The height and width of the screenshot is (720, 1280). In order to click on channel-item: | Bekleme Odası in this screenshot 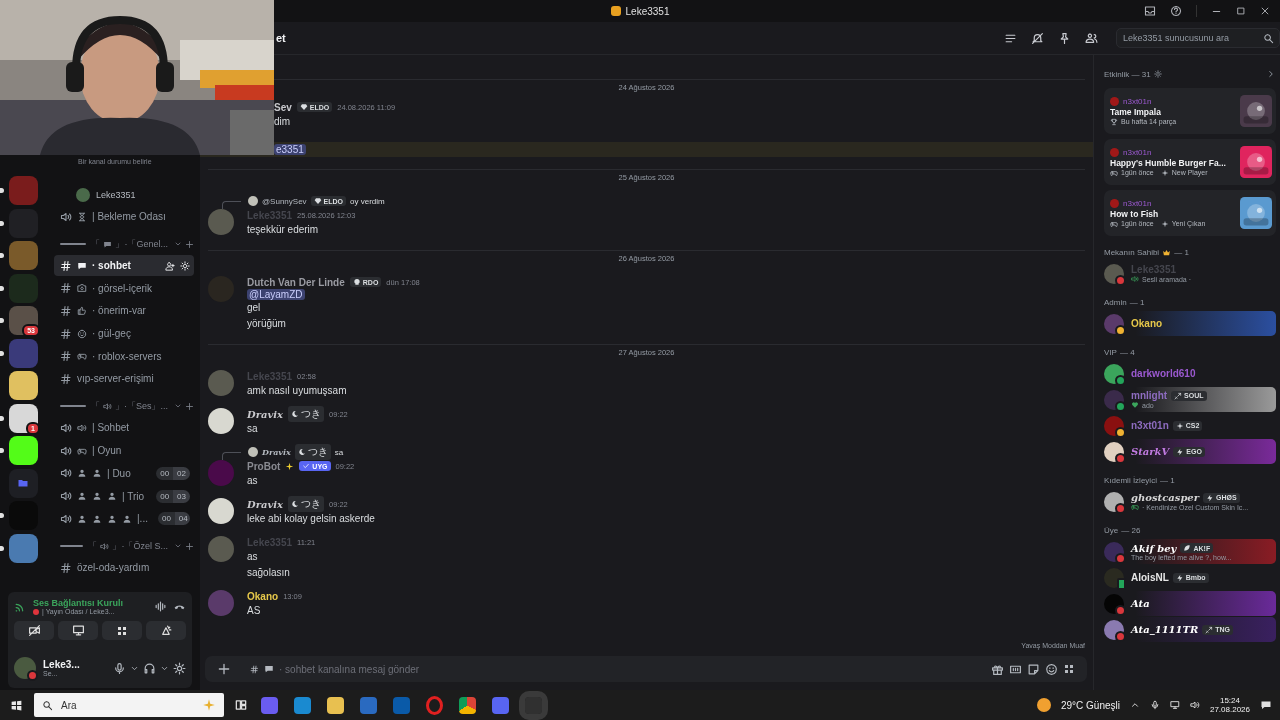, I will do `click(124, 216)`.